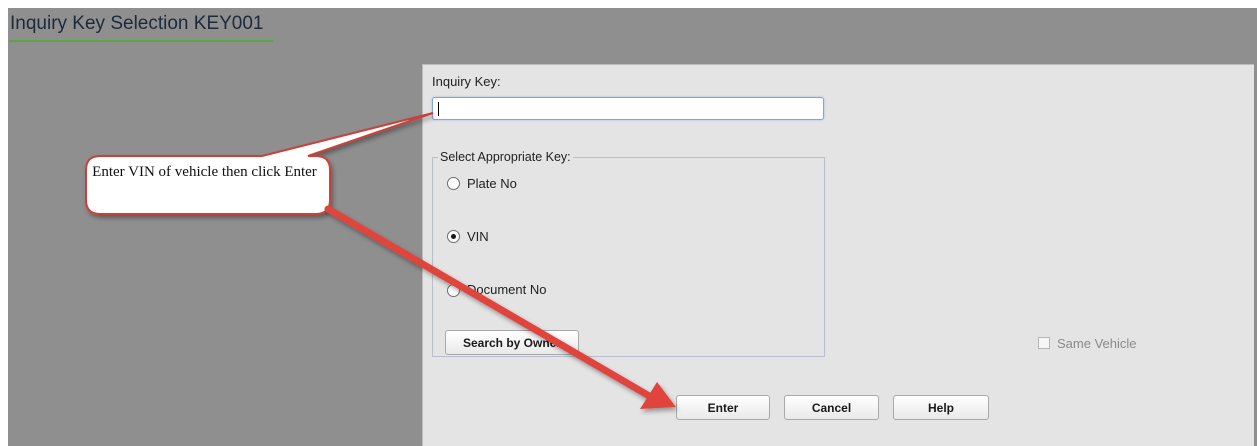 This screenshot has width=1257, height=446. Describe the element at coordinates (204, 172) in the screenshot. I see `callout-text: Enter VIN of vehicle then click Enter` at that location.